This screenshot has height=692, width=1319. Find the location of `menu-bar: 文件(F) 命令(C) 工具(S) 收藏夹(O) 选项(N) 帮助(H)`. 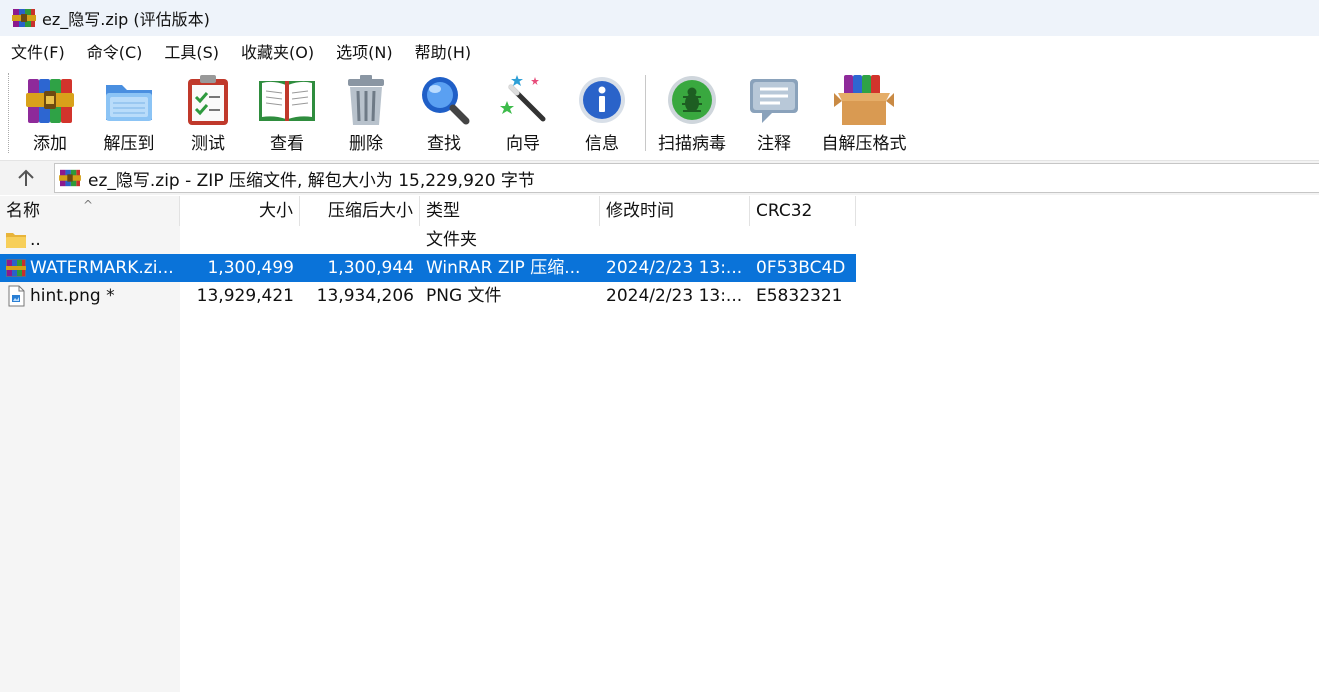

menu-bar: 文件(F) 命令(C) 工具(S) 收藏夹(O) 选项(N) 帮助(H) is located at coordinates (659, 52).